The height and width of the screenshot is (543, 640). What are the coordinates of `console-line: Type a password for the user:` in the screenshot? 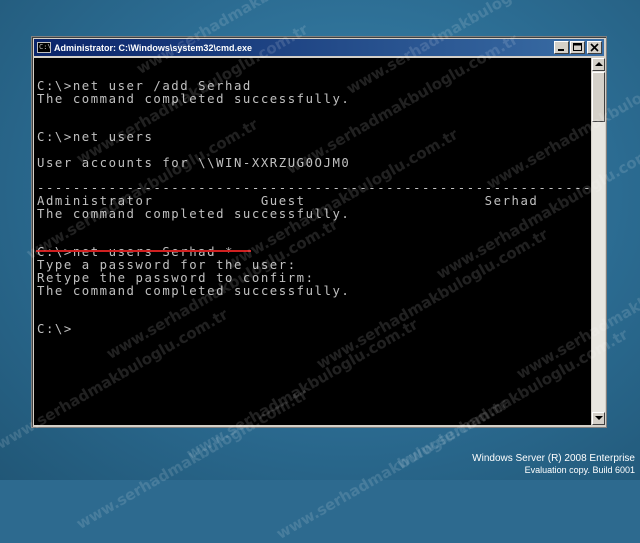 It's located at (167, 264).